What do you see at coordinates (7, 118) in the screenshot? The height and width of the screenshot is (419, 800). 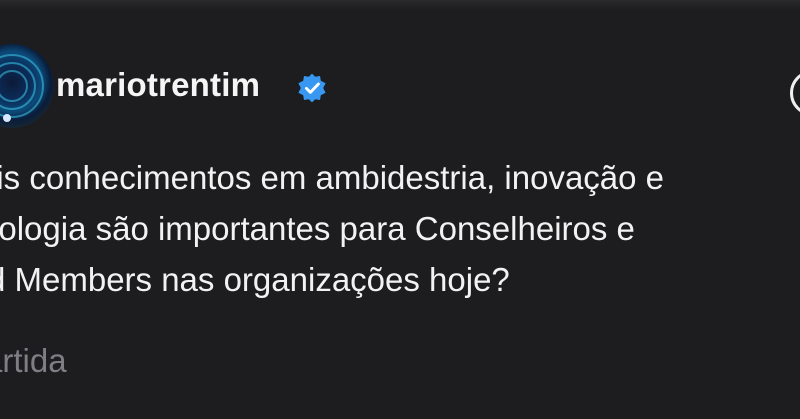 I see `avatar-dot` at bounding box center [7, 118].